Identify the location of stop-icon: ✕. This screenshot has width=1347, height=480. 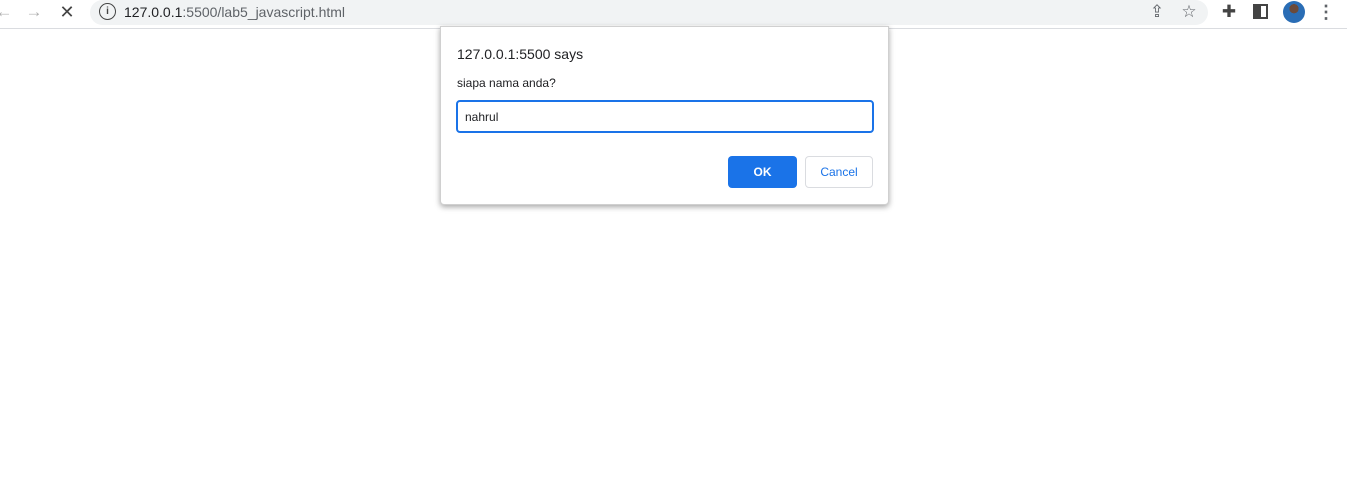
(67, 12).